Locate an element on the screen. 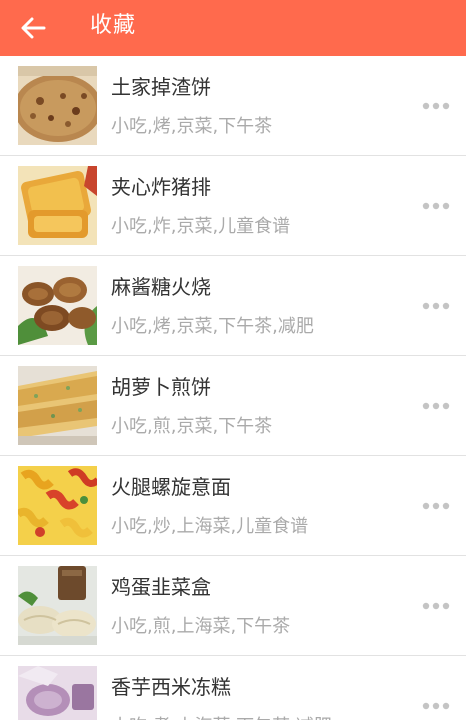 This screenshot has height=720, width=466. back-button is located at coordinates (34, 28).